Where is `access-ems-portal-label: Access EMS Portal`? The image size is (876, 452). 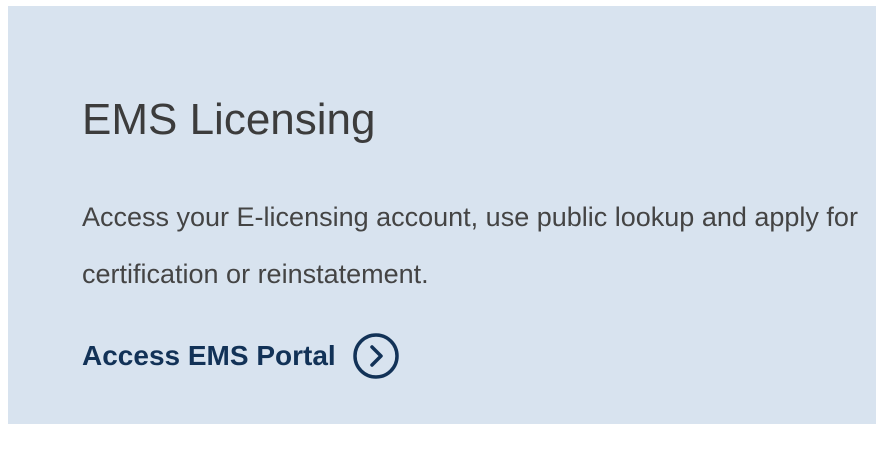 access-ems-portal-label: Access EMS Portal is located at coordinates (209, 355).